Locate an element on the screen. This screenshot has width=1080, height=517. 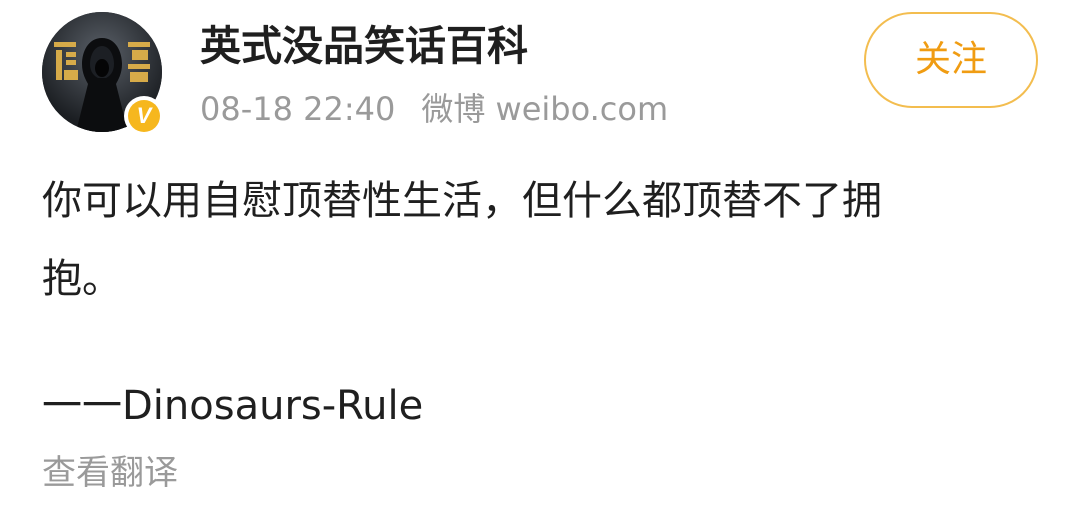
post-text-line: 抱。 is located at coordinates (82, 279).